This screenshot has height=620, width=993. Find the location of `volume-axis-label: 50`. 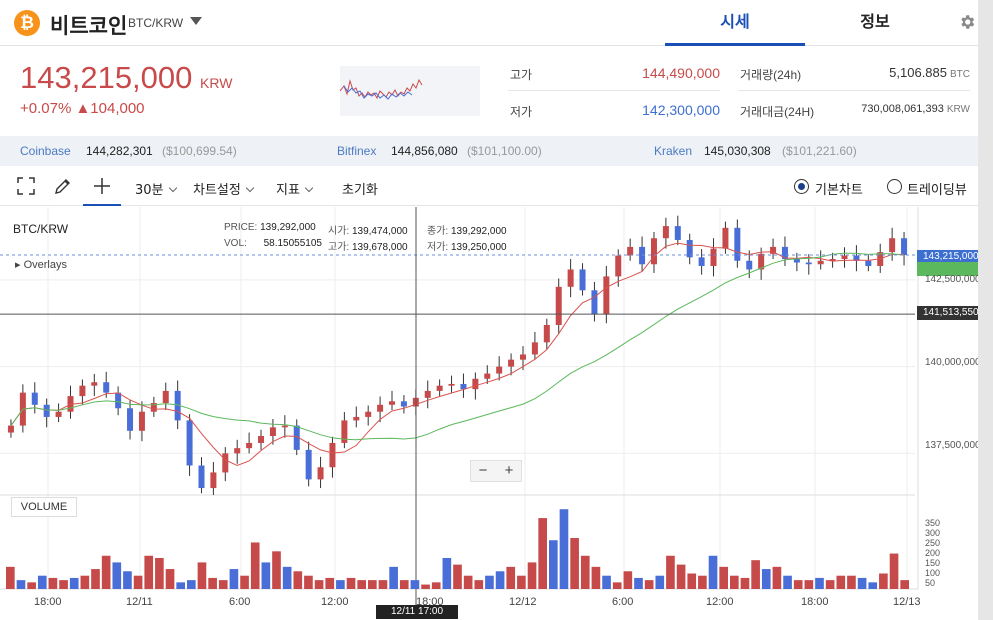

volume-axis-label: 50 is located at coordinates (930, 583).